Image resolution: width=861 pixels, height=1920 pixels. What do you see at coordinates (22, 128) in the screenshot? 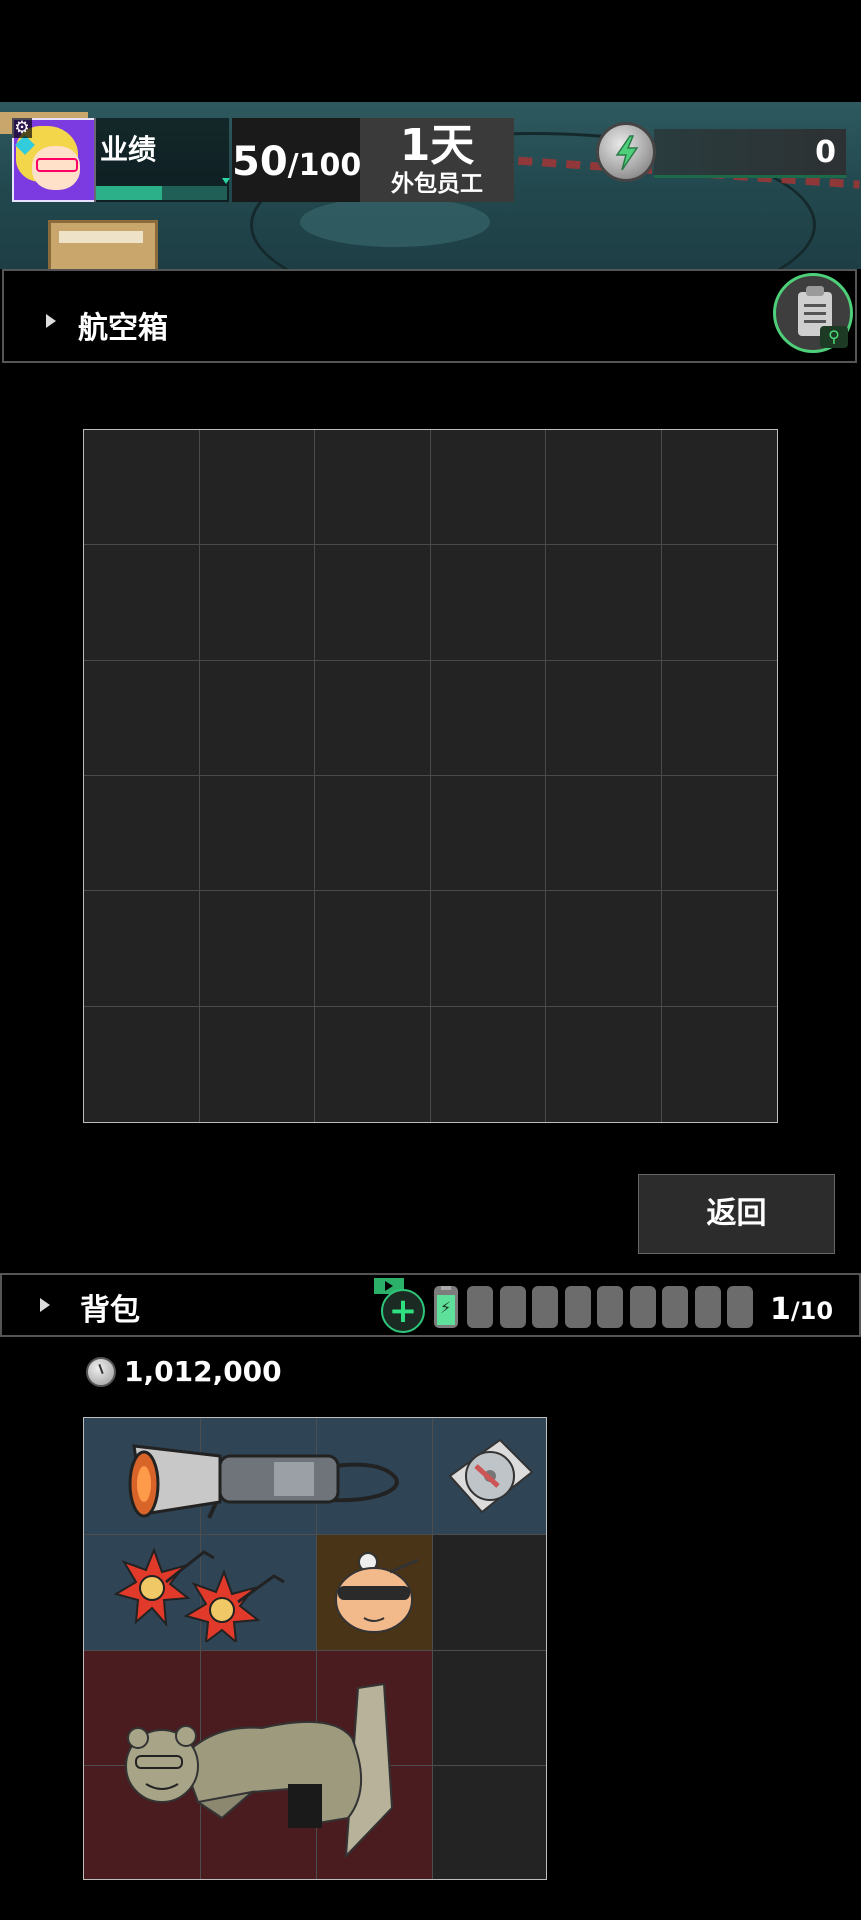
I see `gear-icon: ⚙` at bounding box center [22, 128].